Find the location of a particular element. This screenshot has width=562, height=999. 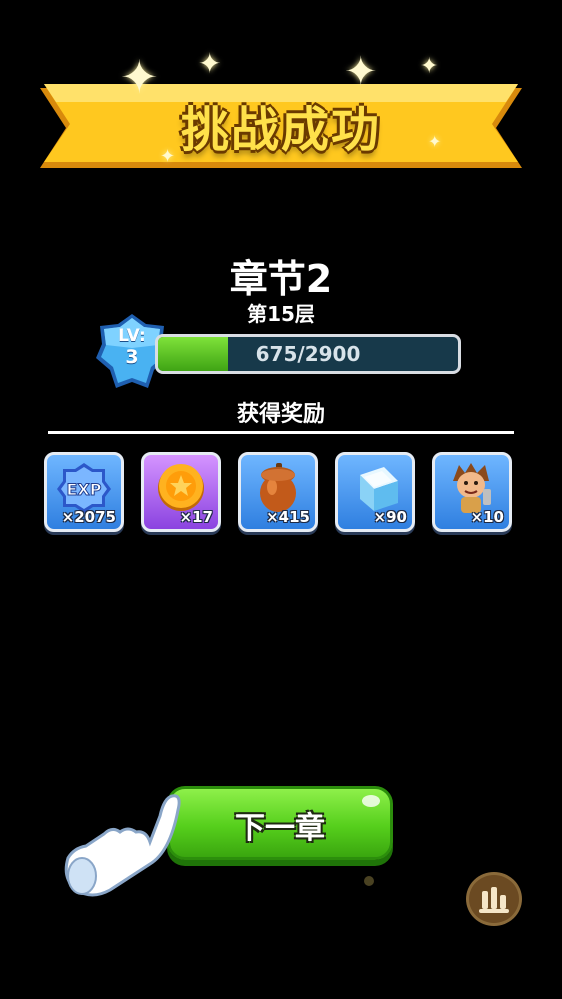

reward-item-exp: EXP ×2075 is located at coordinates (84, 492).